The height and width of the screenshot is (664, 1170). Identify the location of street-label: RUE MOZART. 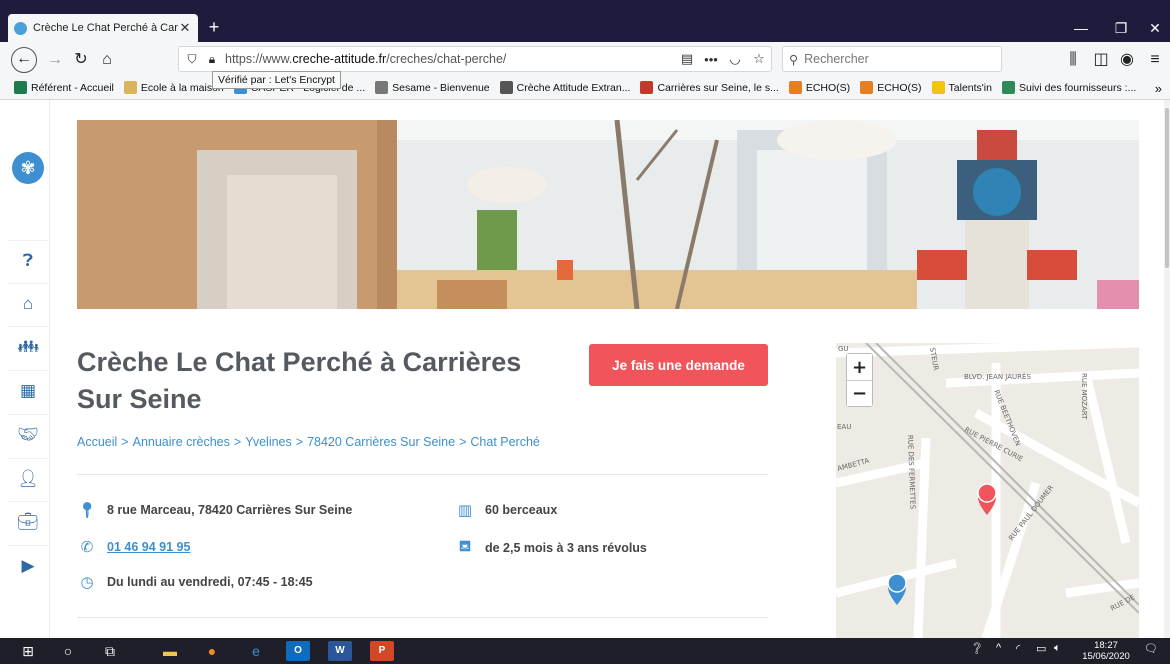
(1084, 396).